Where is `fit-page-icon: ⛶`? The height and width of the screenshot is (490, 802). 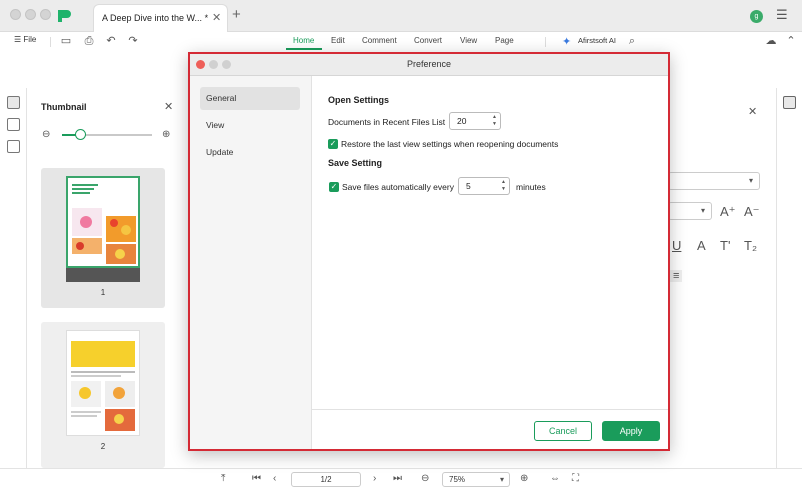
fit-page-icon: ⛶ is located at coordinates (575, 478).